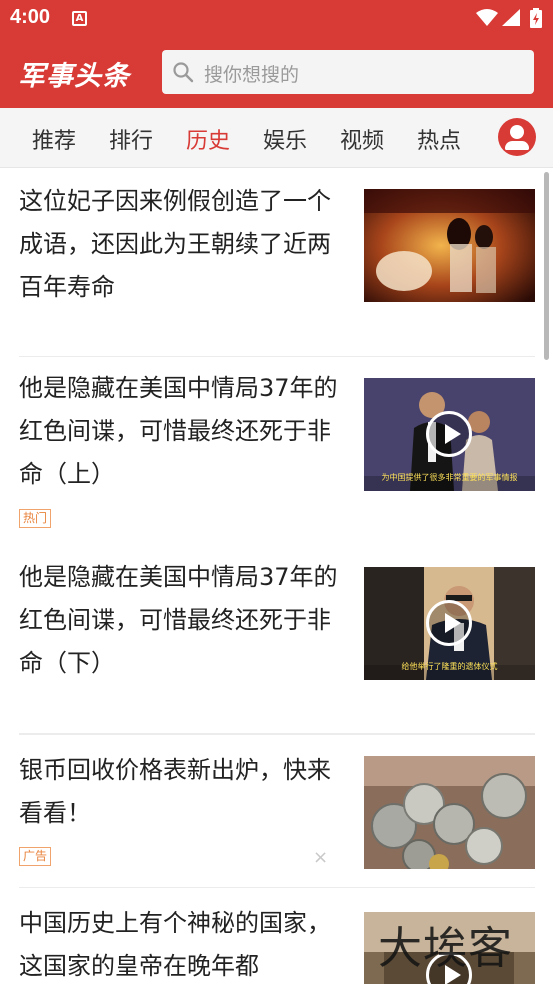 The image size is (553, 984). What do you see at coordinates (487, 17) in the screenshot?
I see `wifi-icon` at bounding box center [487, 17].